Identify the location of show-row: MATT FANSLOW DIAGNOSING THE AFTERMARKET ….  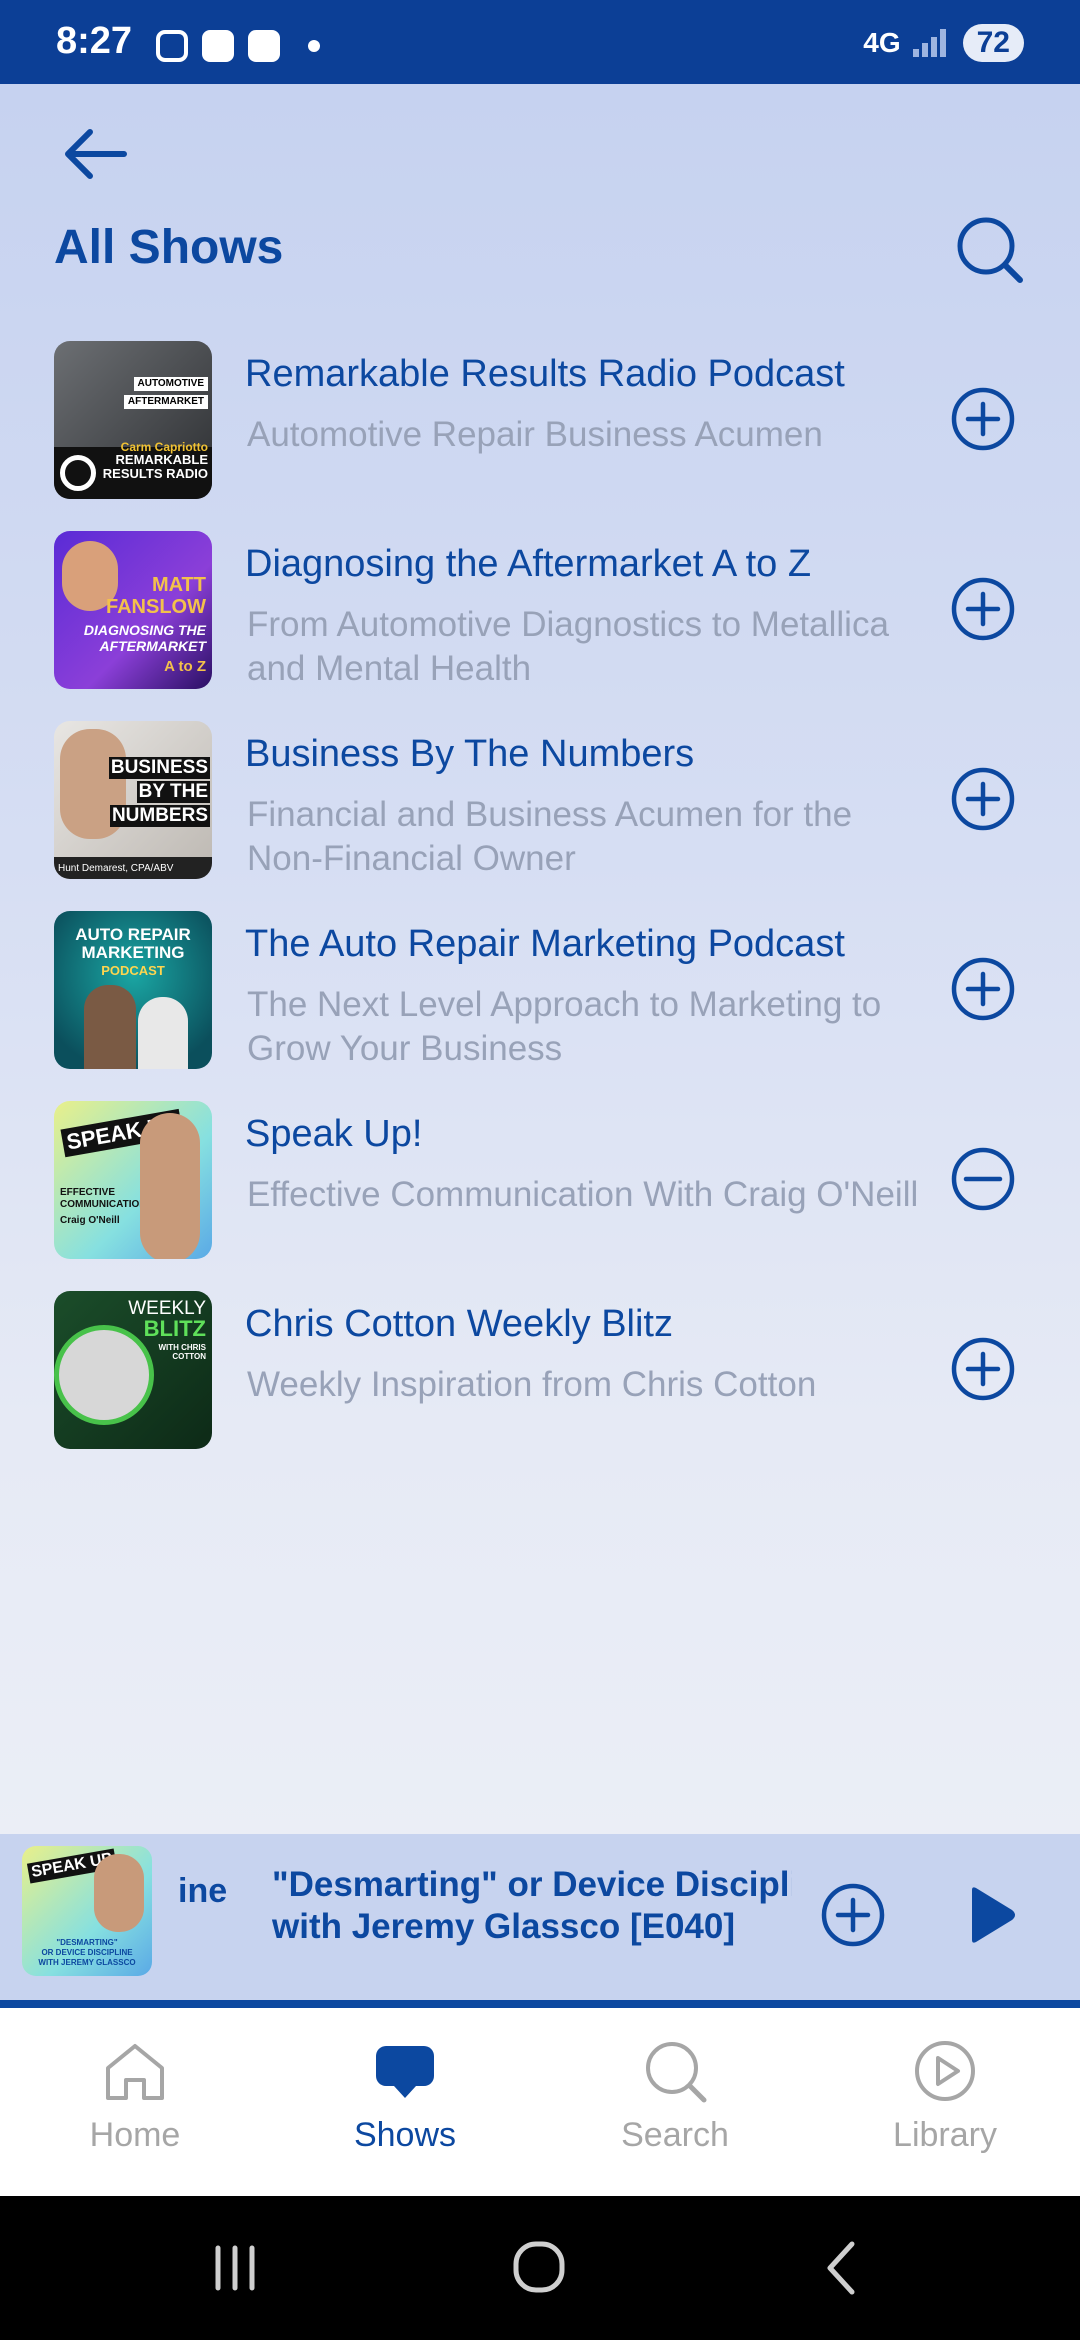
(540, 611).